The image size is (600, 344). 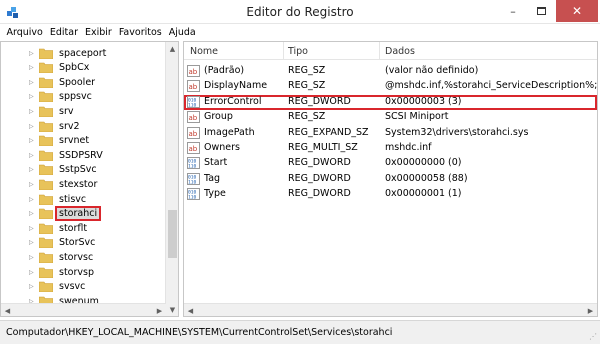 I want to click on tree-item: ▷ srv, so click(x=52, y=111).